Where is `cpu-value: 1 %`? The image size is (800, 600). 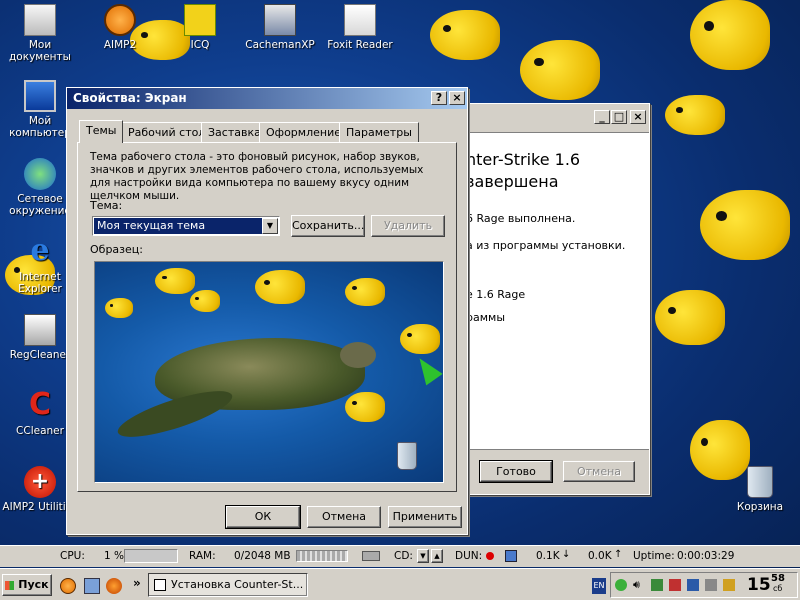
cpu-value: 1 % is located at coordinates (114, 556).